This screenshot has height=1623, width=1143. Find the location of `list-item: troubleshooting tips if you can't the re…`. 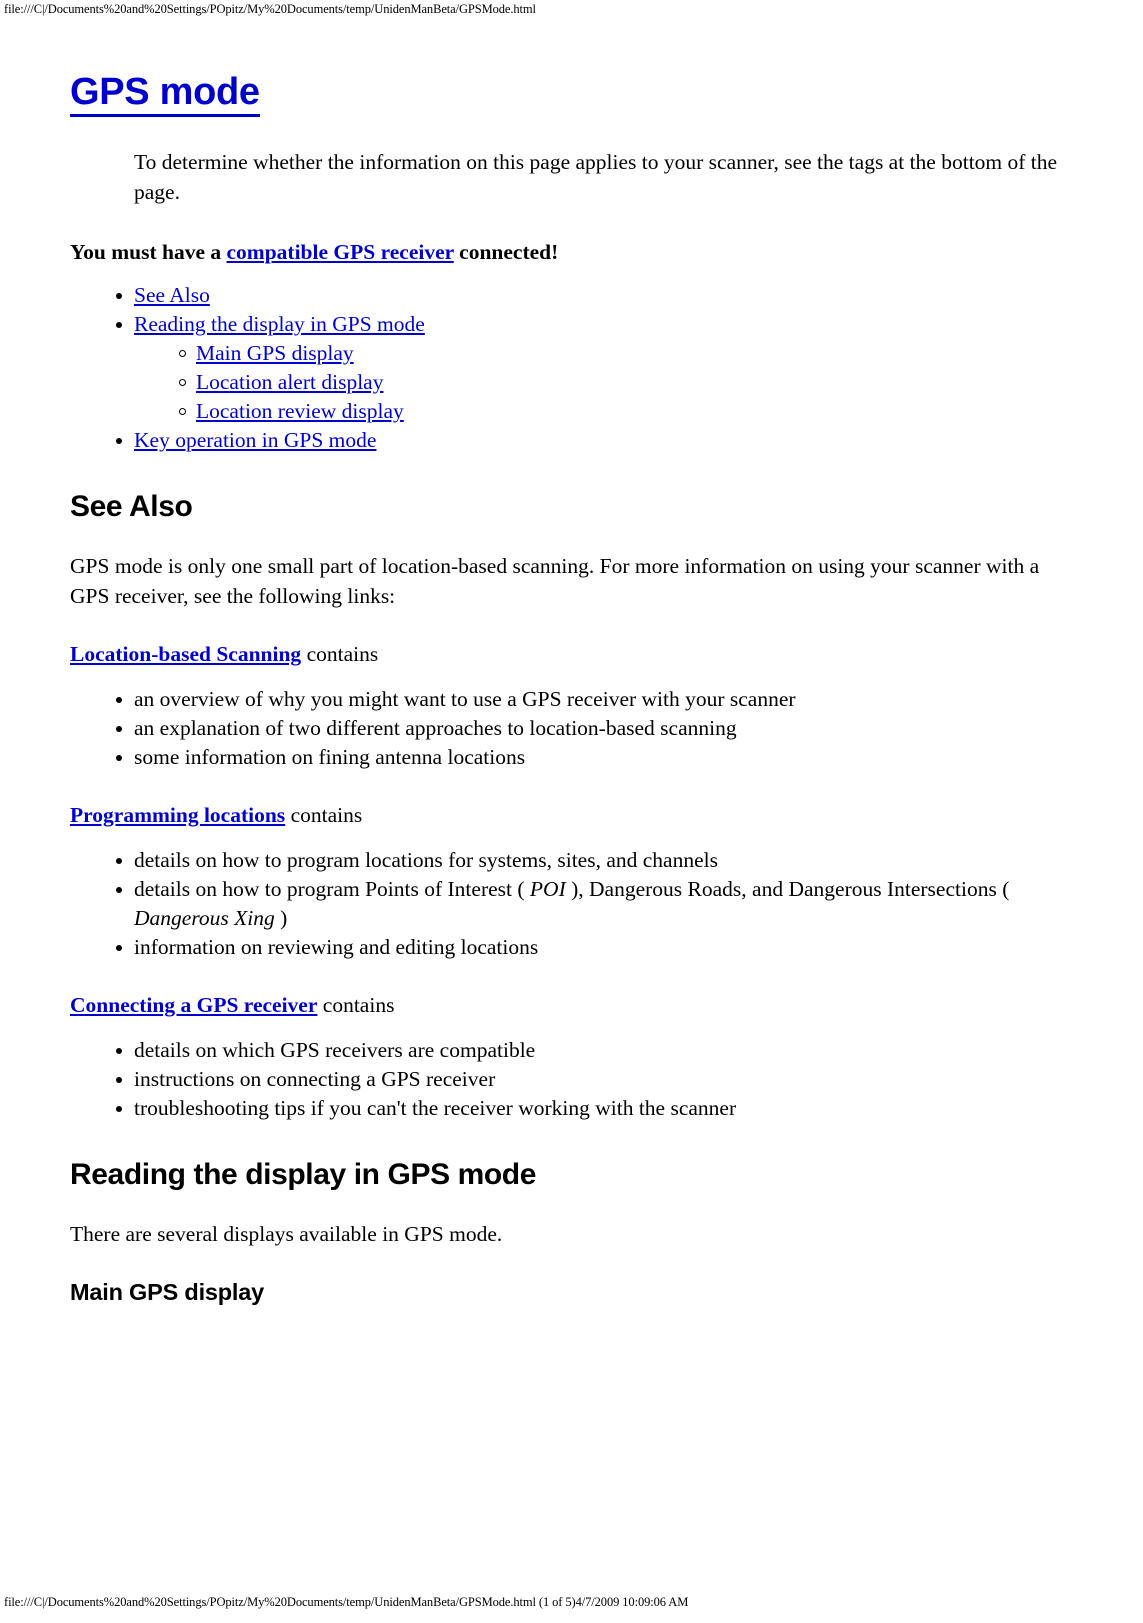

list-item: troubleshooting tips if you can't the re… is located at coordinates (575, 1108).